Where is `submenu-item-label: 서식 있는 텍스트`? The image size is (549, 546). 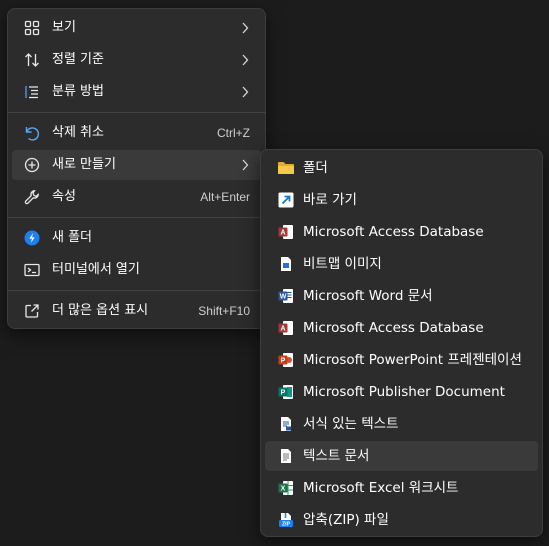
submenu-item-label: 서식 있는 텍스트 is located at coordinates (351, 424).